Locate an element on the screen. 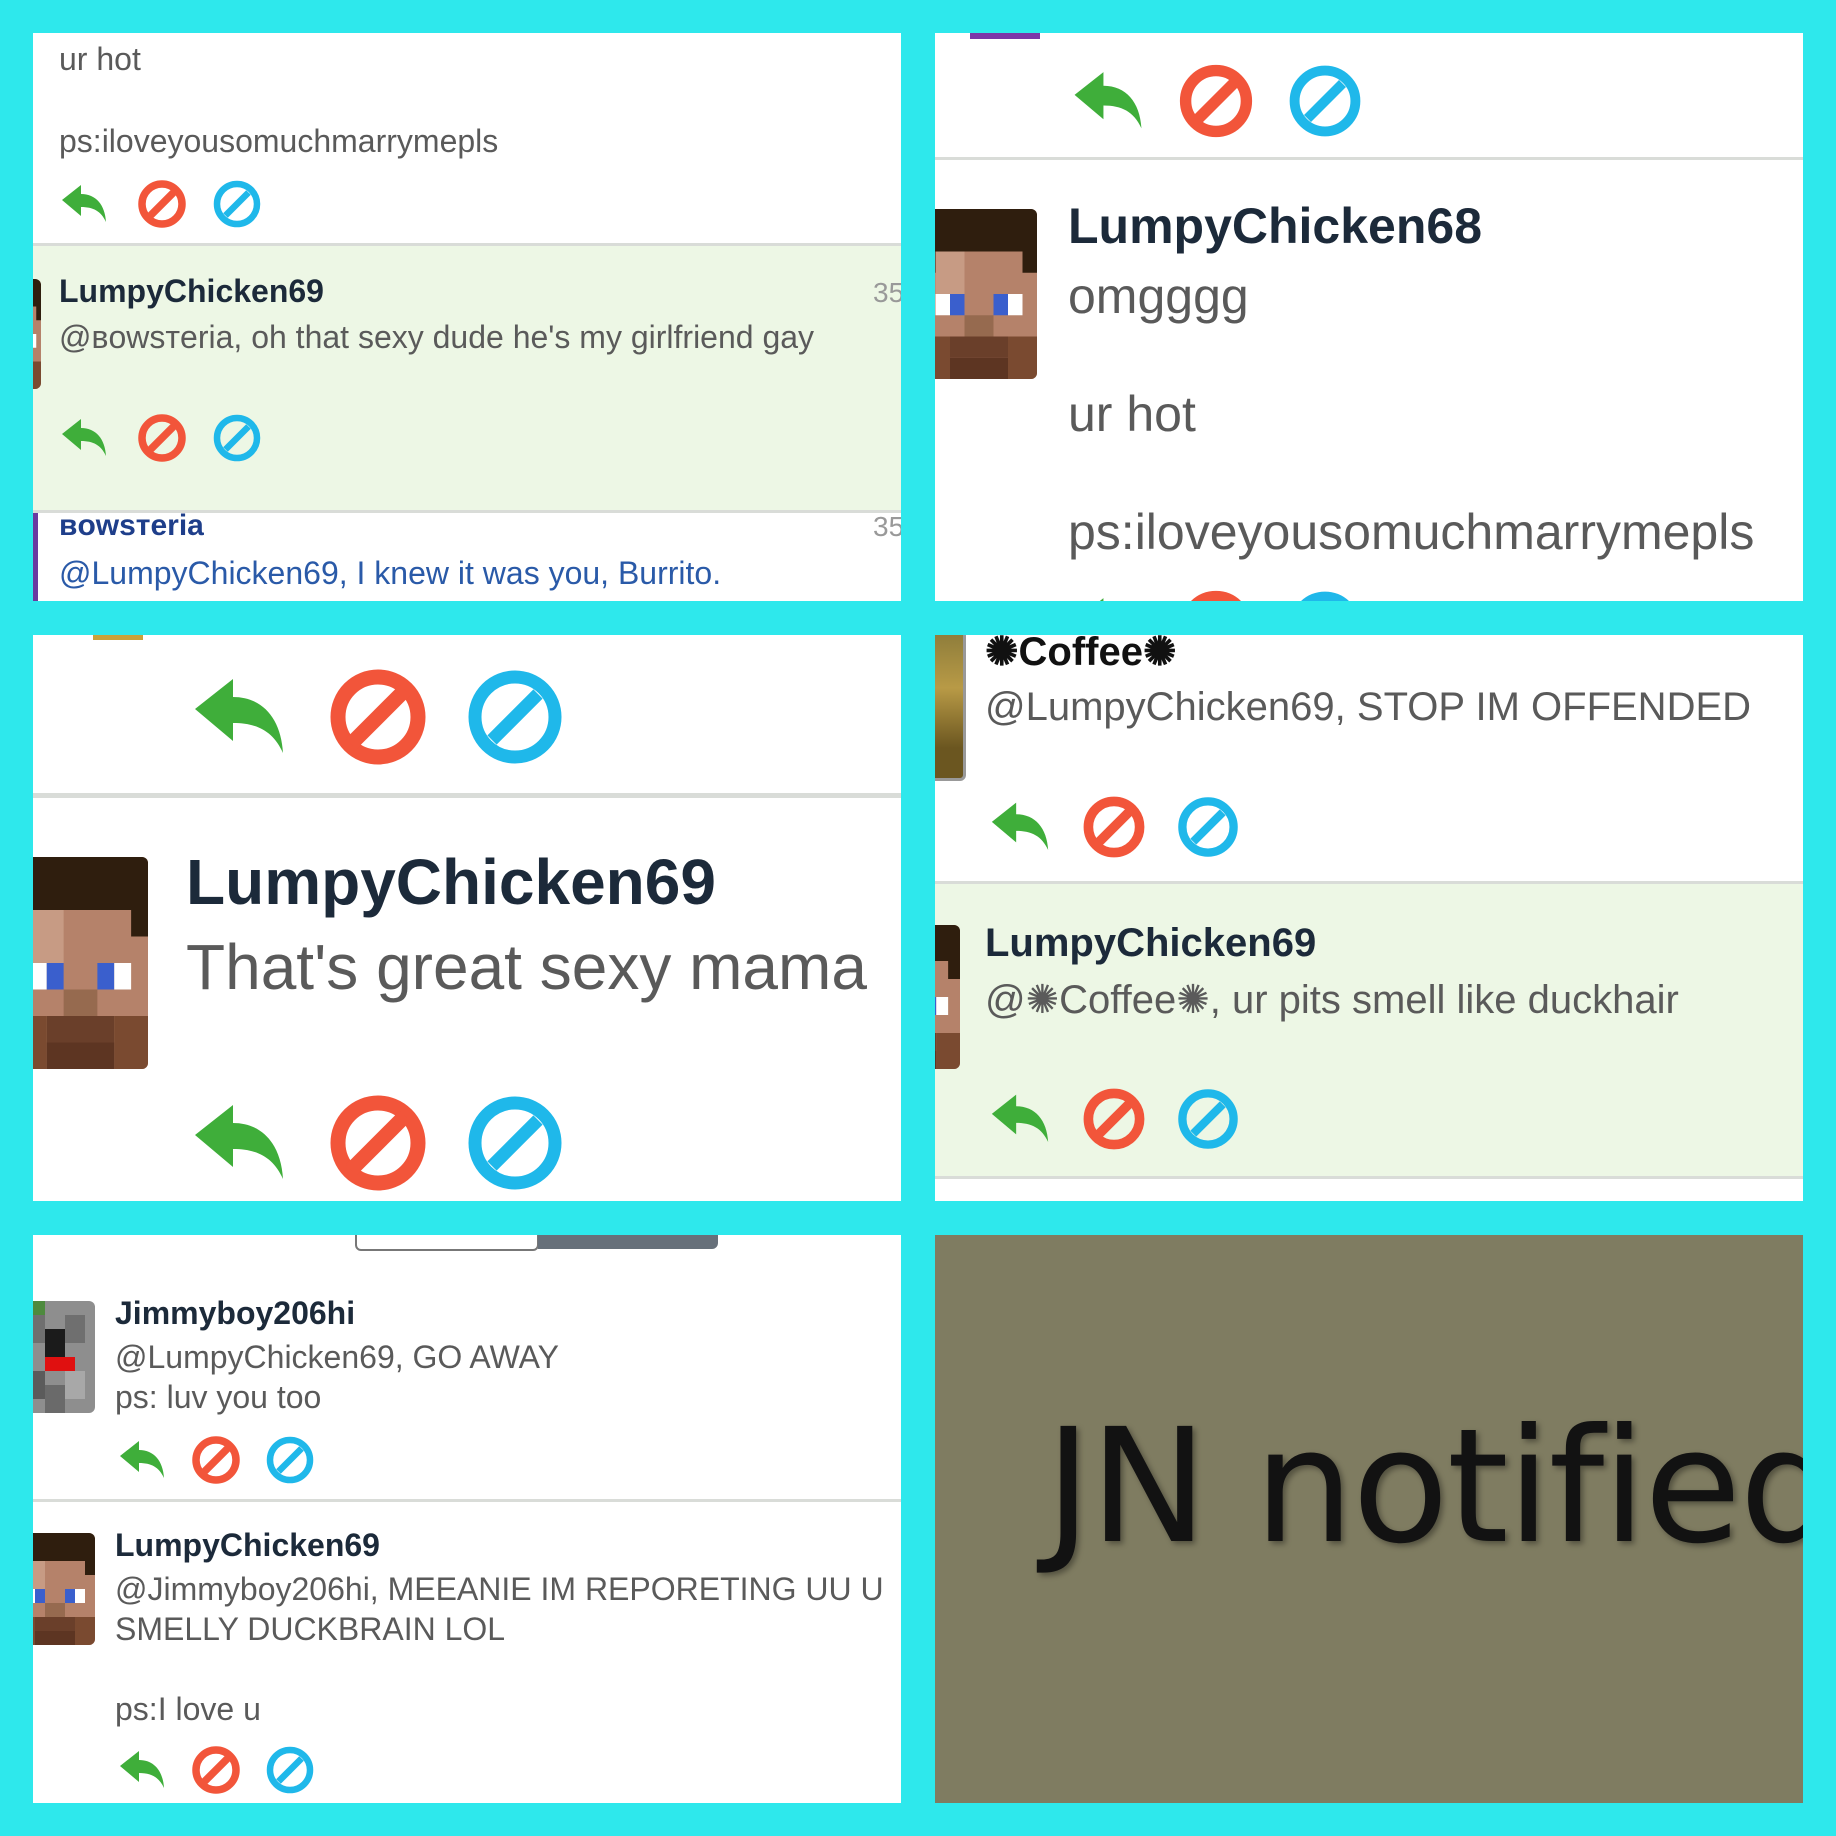  post-text: @LumpyChicken69, GO AWAY is located at coordinates (337, 1357).